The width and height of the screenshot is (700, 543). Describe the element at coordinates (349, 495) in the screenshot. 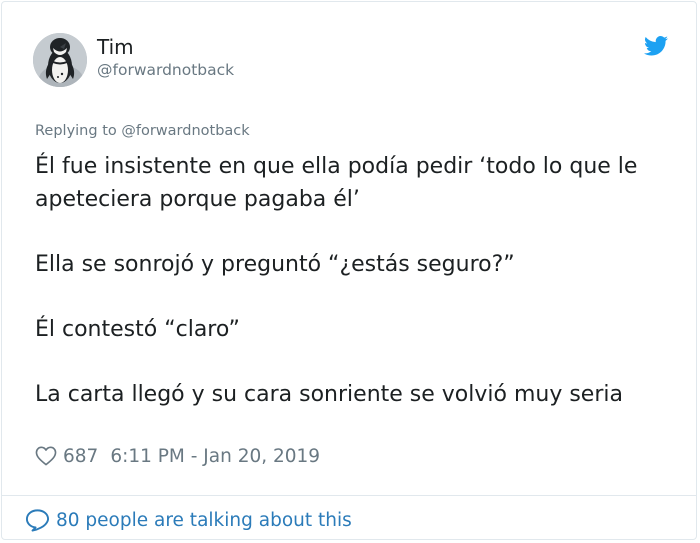

I see `divider` at that location.